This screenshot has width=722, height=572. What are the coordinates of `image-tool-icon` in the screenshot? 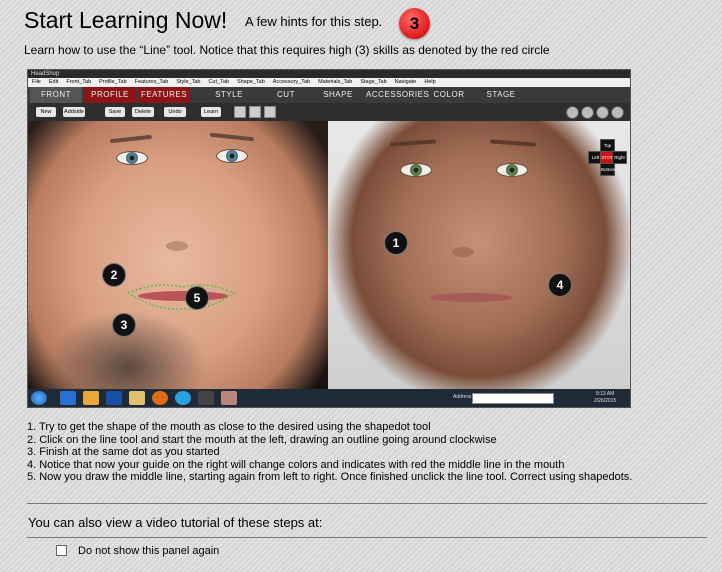 It's located at (270, 112).